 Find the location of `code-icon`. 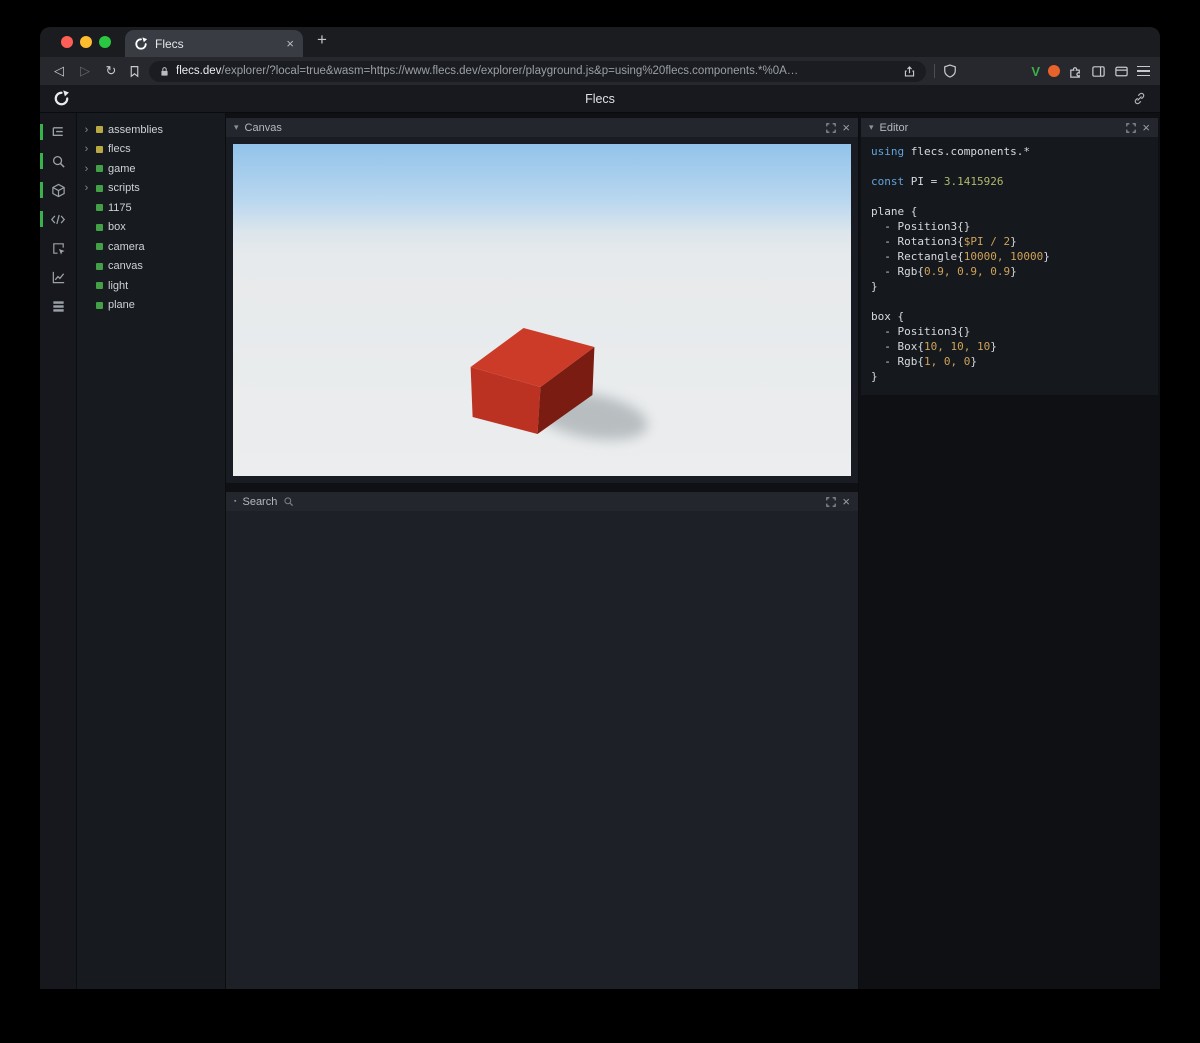

code-icon is located at coordinates (58, 219).